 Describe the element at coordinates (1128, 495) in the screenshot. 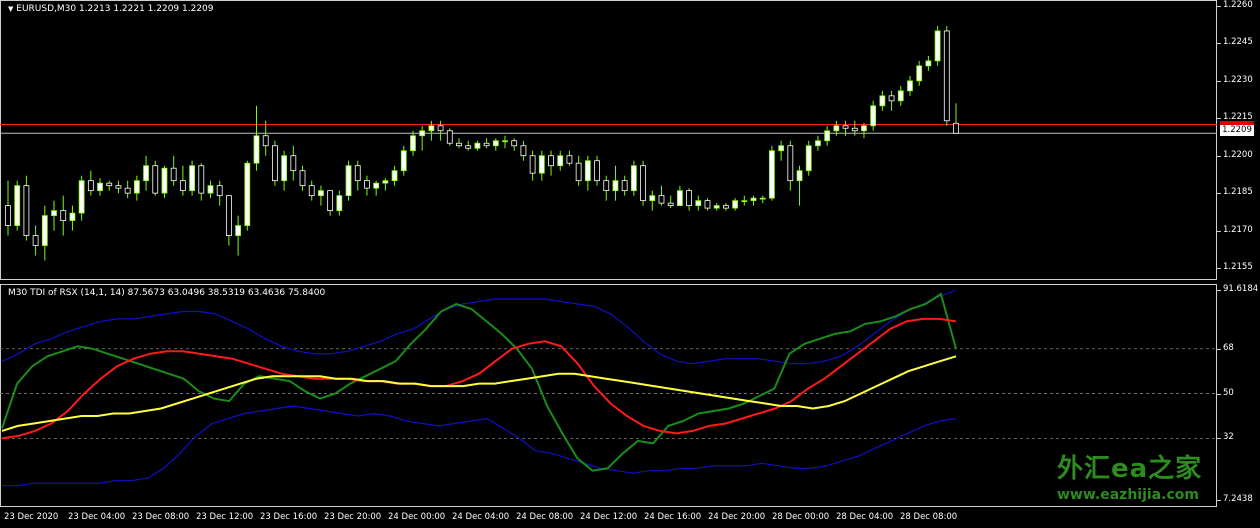

I see `watermark-url: www.eazhijia.com` at that location.